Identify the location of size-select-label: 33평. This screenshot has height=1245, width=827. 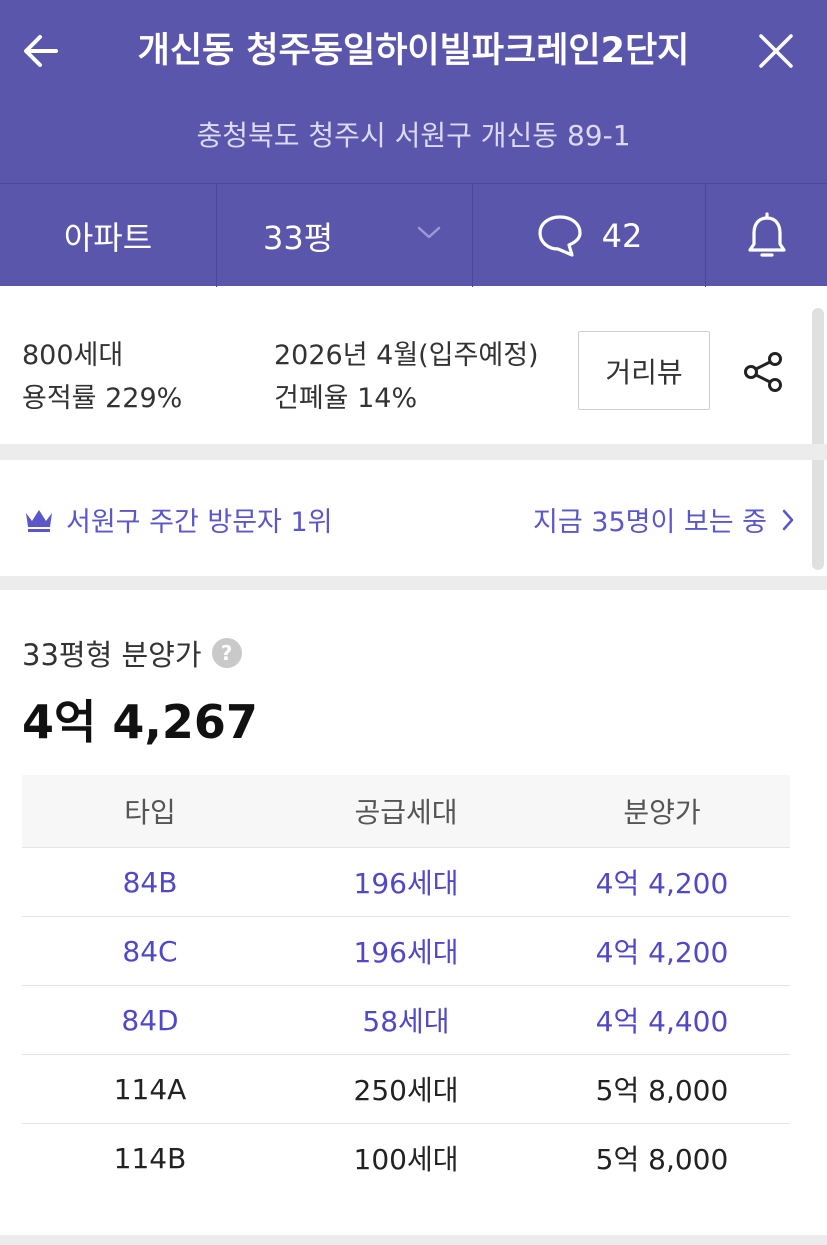
(298, 237).